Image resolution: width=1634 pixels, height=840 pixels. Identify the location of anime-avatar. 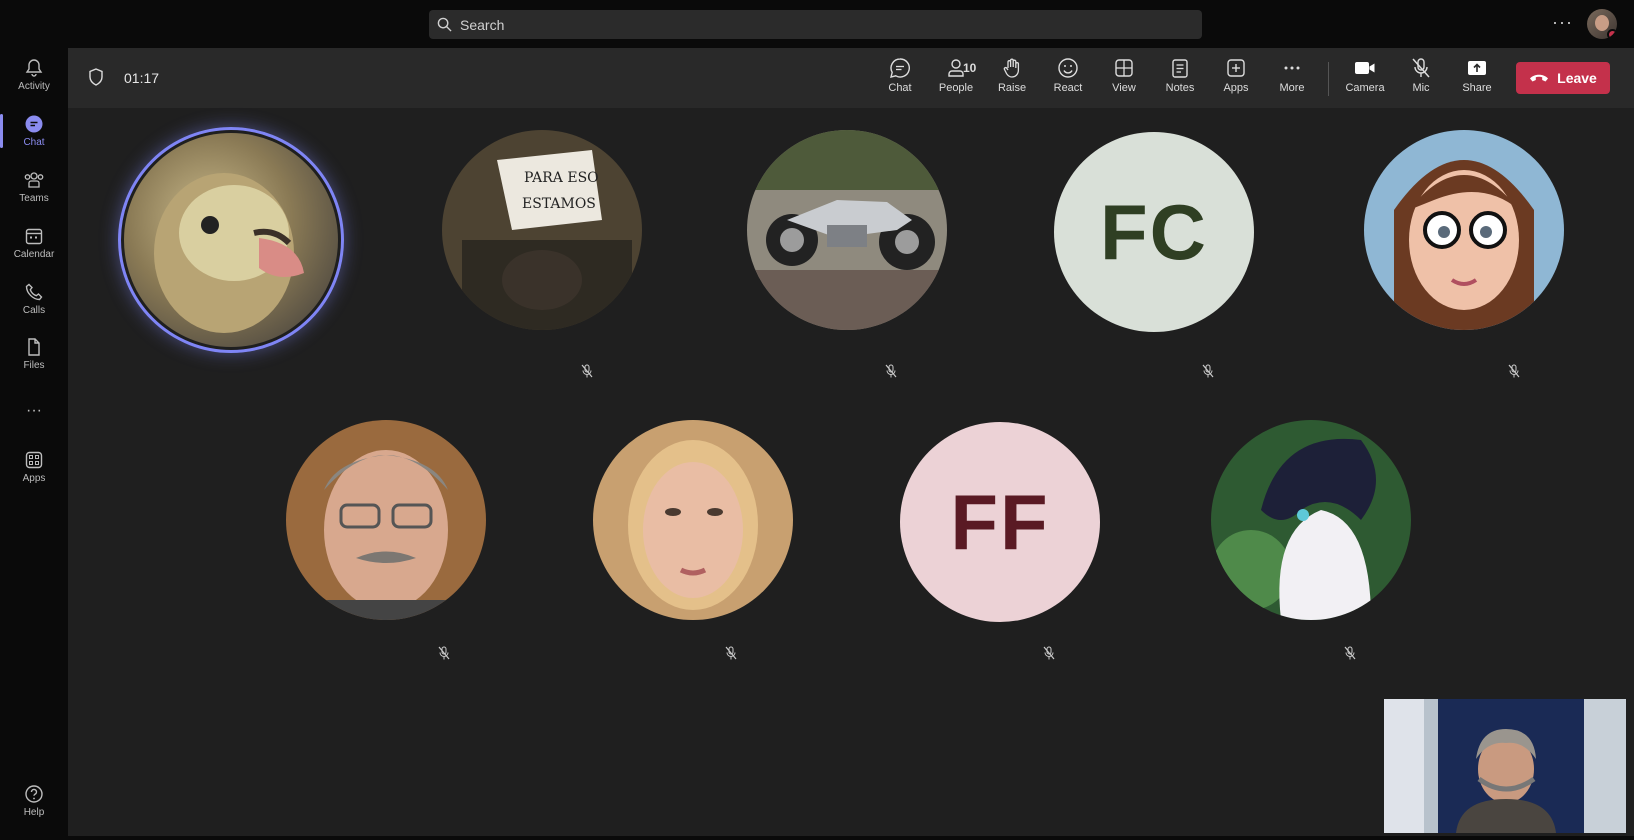
(1311, 520).